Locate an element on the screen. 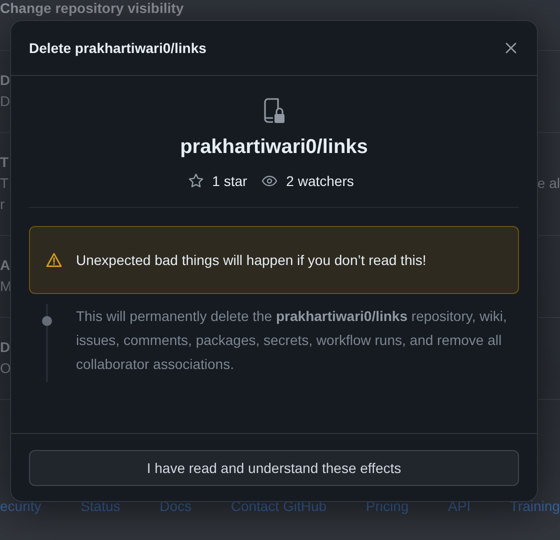  bullet-icon is located at coordinates (47, 321).